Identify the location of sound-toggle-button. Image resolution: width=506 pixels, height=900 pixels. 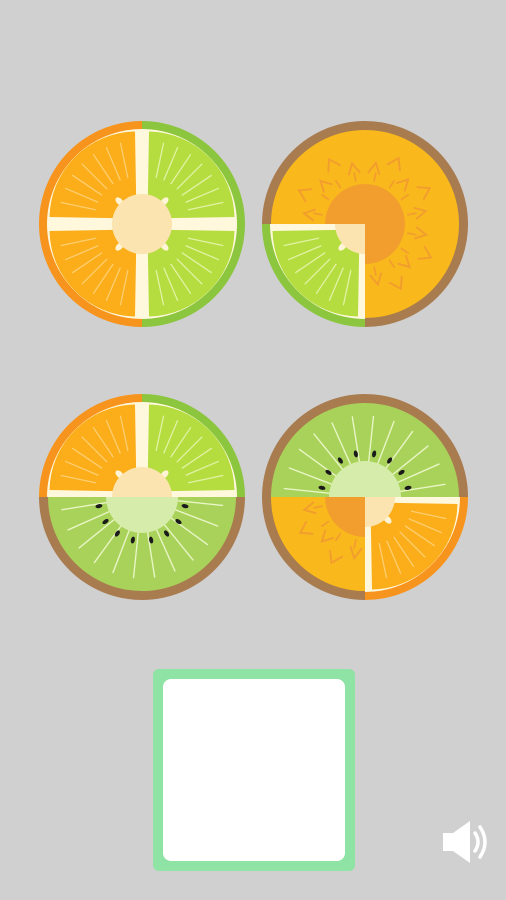
(467, 842).